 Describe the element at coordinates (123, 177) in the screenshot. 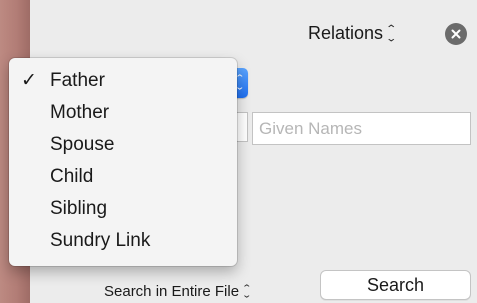

I see `menu-item-child: Child` at that location.